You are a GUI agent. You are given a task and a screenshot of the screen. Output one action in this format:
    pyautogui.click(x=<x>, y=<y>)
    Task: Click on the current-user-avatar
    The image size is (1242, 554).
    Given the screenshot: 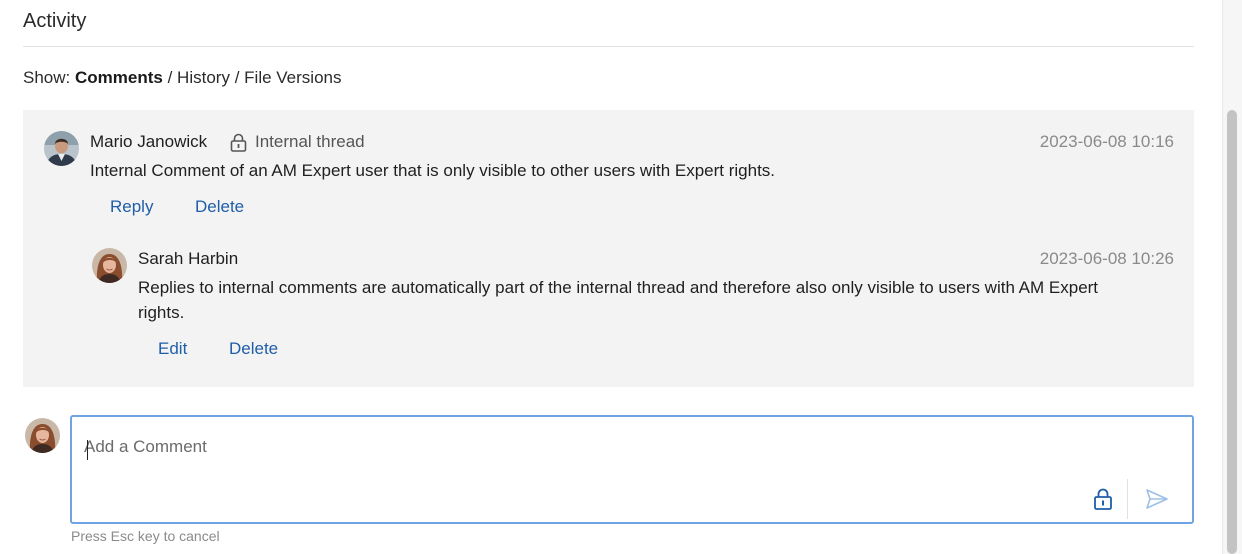 What is the action you would take?
    pyautogui.click(x=42, y=435)
    